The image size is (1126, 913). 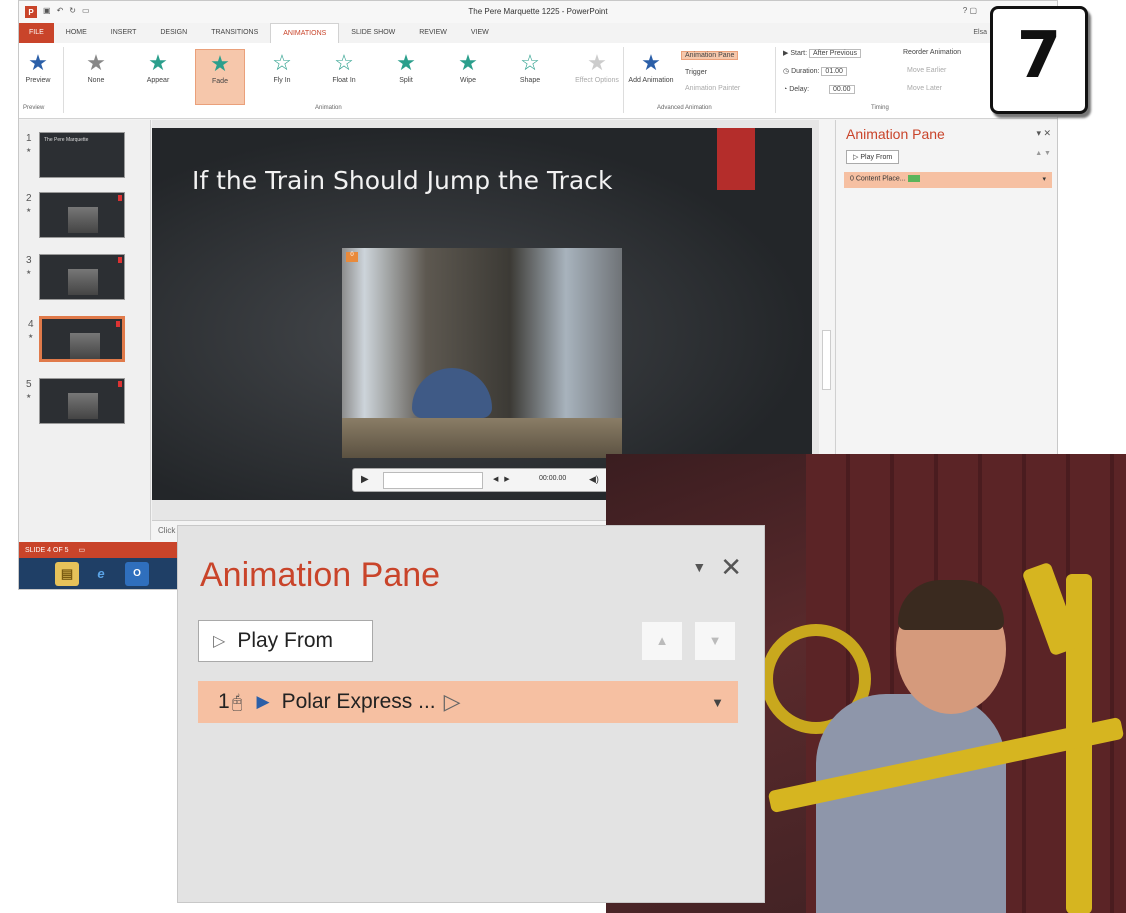 I want to click on appear-star-icon: ★, so click(x=158, y=62).